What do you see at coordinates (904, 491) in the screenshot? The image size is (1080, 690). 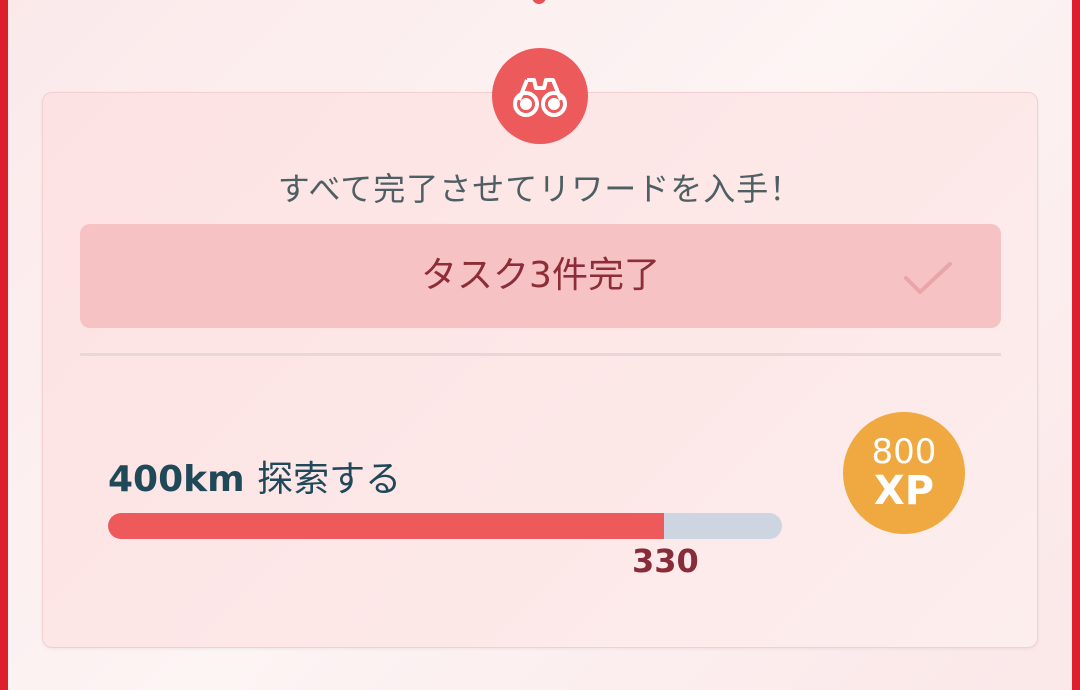 I see `xp-unit: XP` at bounding box center [904, 491].